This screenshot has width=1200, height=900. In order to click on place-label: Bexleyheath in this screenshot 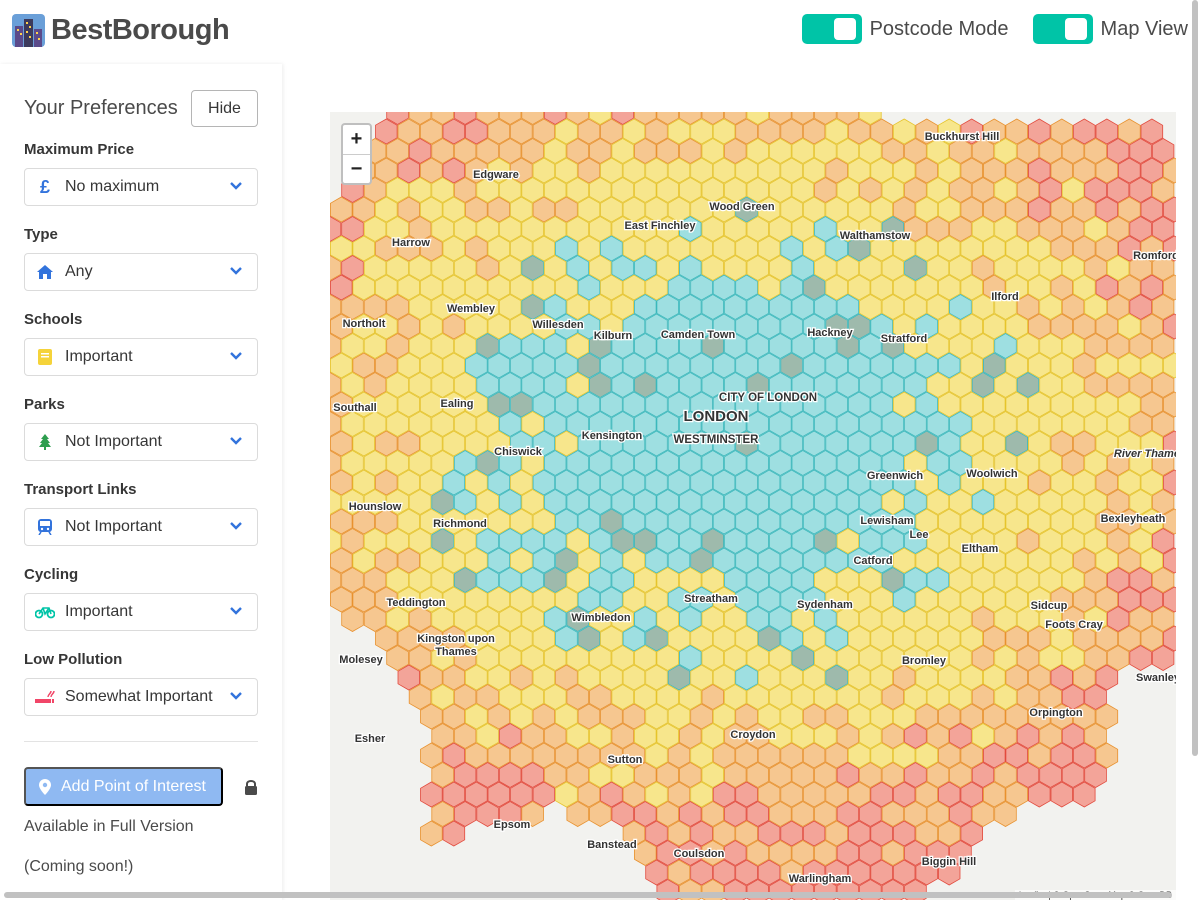, I will do `click(1133, 519)`.